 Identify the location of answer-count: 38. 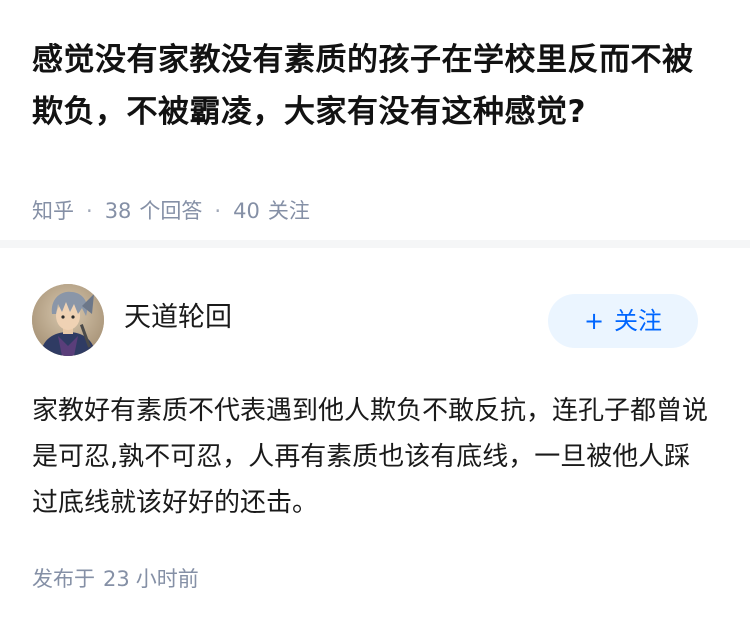
(118, 211).